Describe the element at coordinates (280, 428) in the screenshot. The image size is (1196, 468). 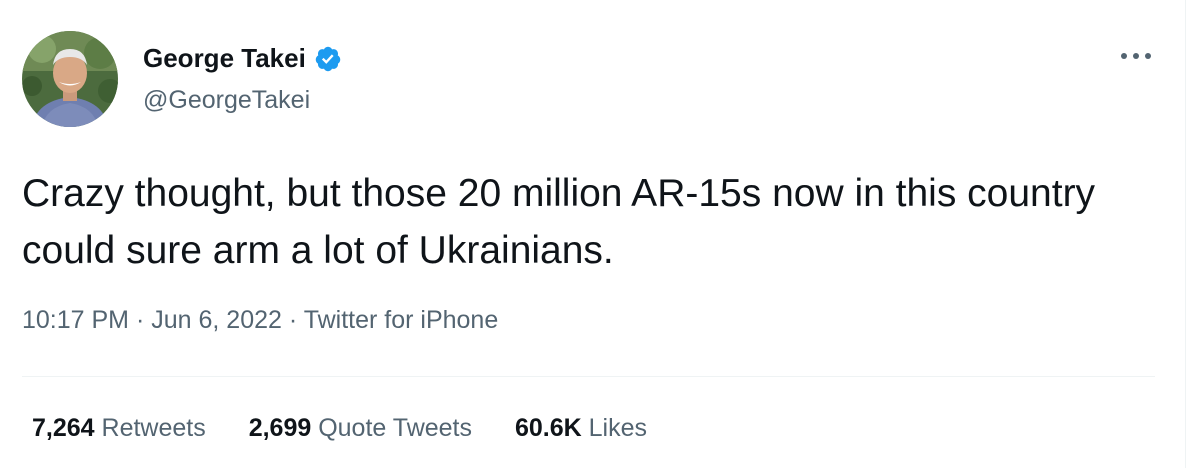
I see `quote-tweets-count: 2,699` at that location.